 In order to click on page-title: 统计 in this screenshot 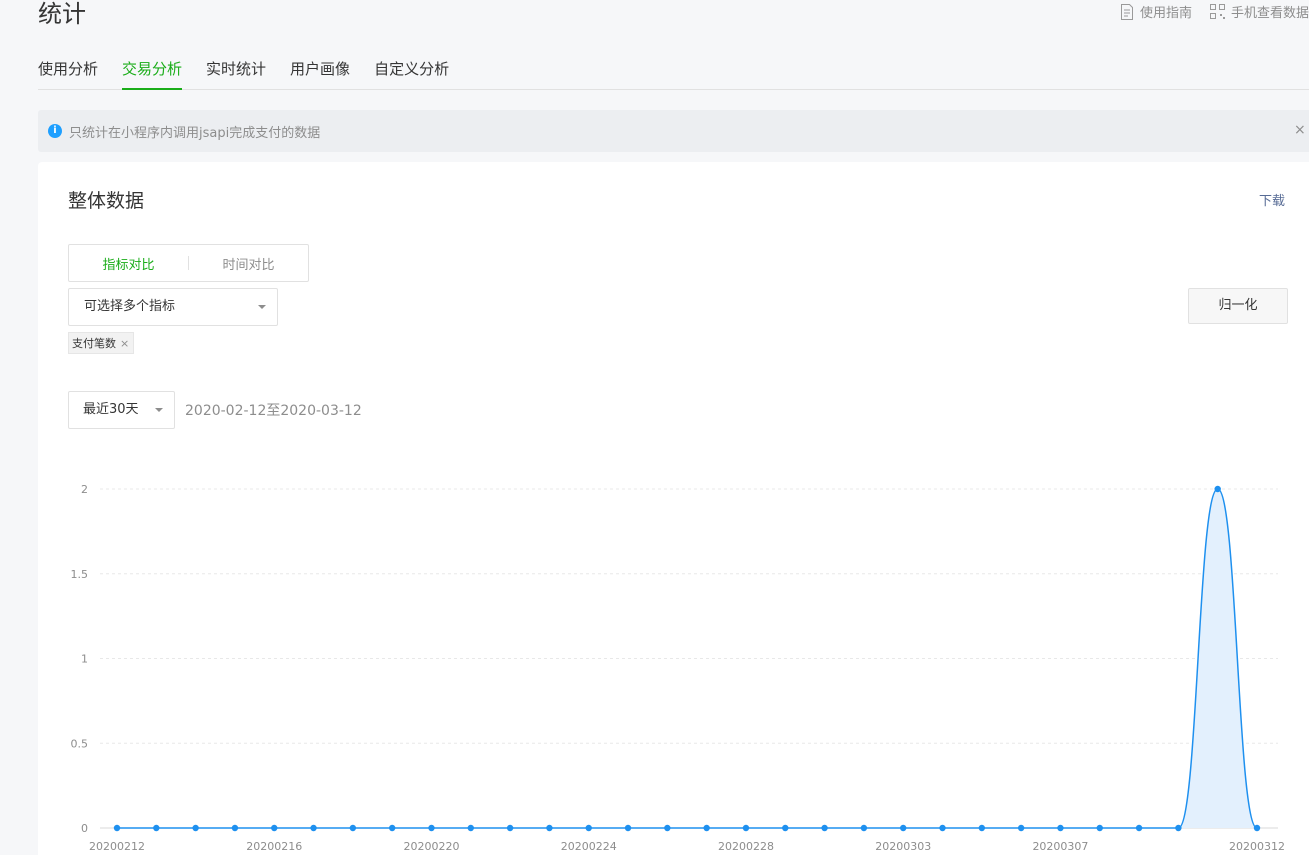, I will do `click(62, 14)`.